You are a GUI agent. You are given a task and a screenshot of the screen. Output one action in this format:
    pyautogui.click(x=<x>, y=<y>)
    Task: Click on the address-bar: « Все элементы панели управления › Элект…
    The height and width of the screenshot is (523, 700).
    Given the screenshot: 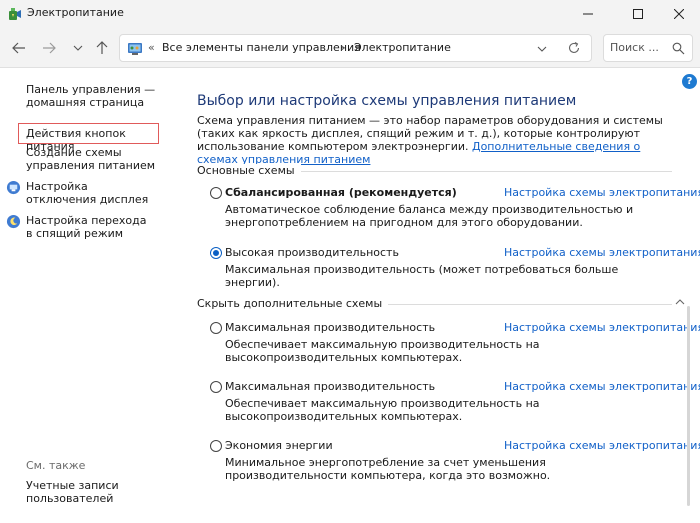 What is the action you would take?
    pyautogui.click(x=355, y=48)
    